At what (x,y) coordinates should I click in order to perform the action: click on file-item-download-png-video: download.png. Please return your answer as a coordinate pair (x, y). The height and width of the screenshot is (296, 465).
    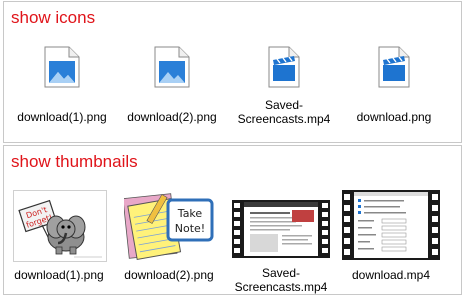
    Looking at the image, I should click on (394, 91).